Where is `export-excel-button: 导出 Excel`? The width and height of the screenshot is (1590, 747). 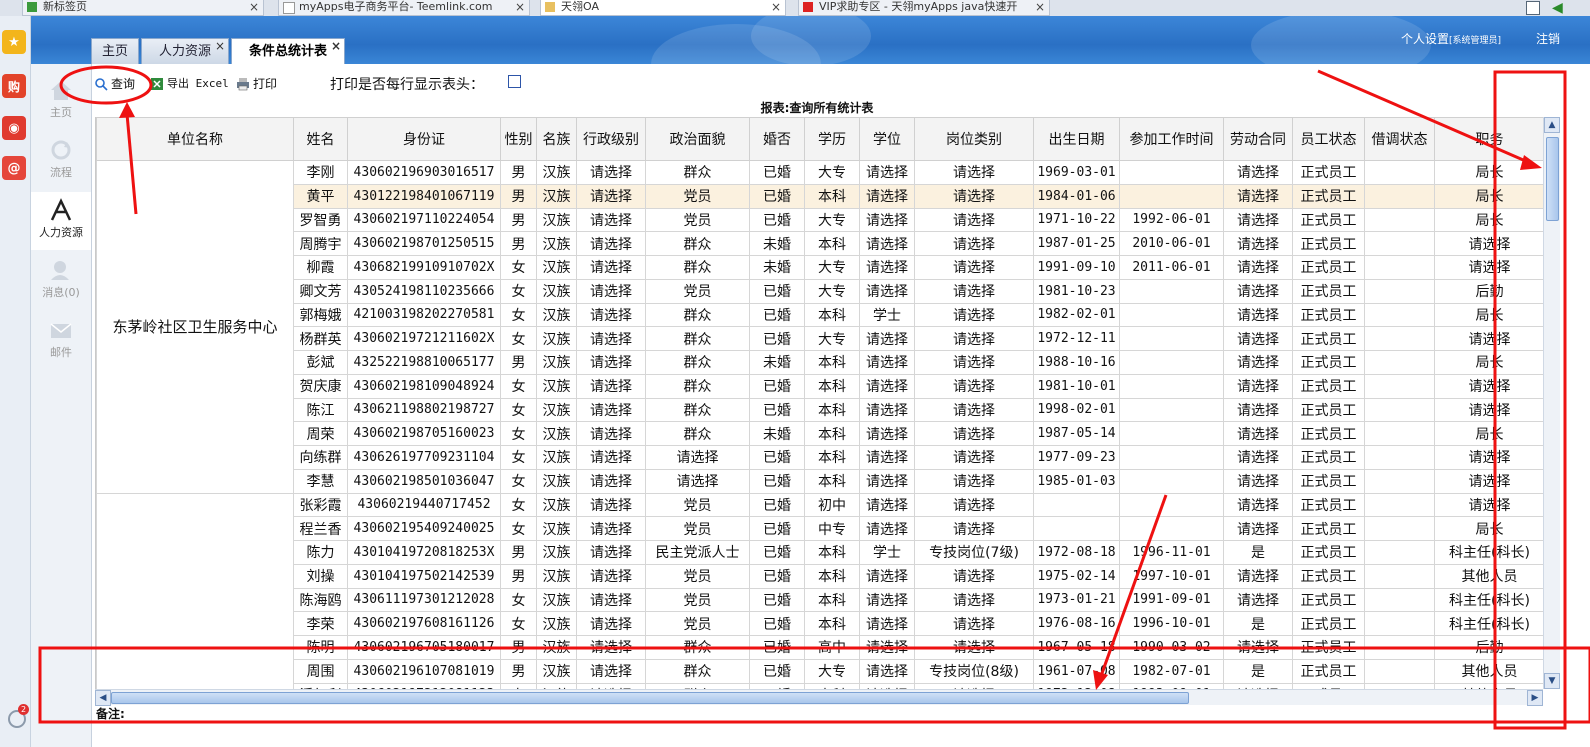 export-excel-button: 导出 Excel is located at coordinates (189, 84).